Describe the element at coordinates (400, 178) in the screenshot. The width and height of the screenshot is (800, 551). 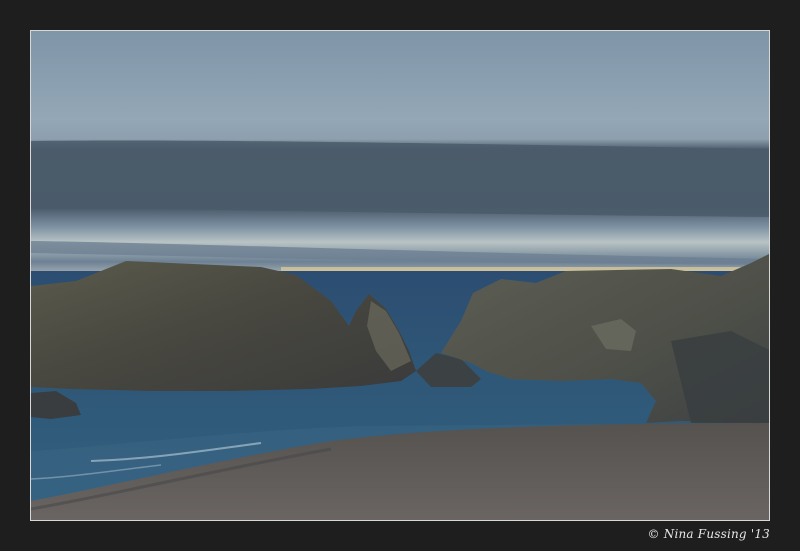
I see `cloud-band` at that location.